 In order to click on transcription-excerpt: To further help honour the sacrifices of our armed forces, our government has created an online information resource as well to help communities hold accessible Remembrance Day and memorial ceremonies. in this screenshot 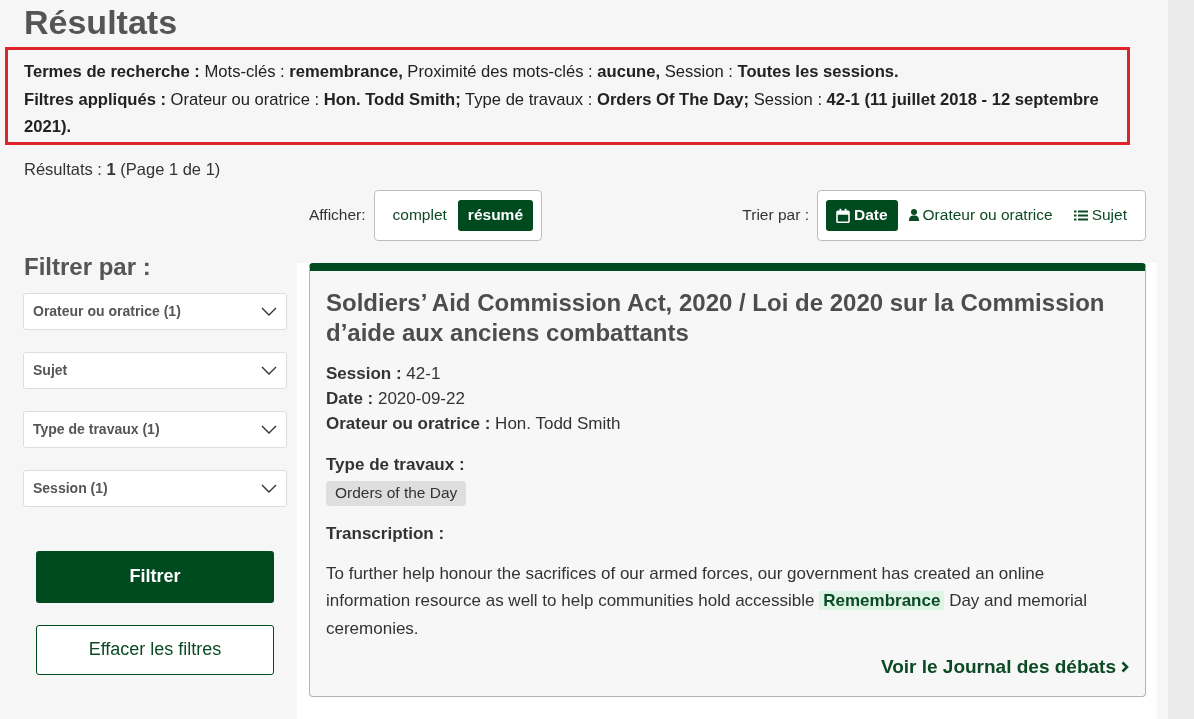, I will do `click(707, 601)`.